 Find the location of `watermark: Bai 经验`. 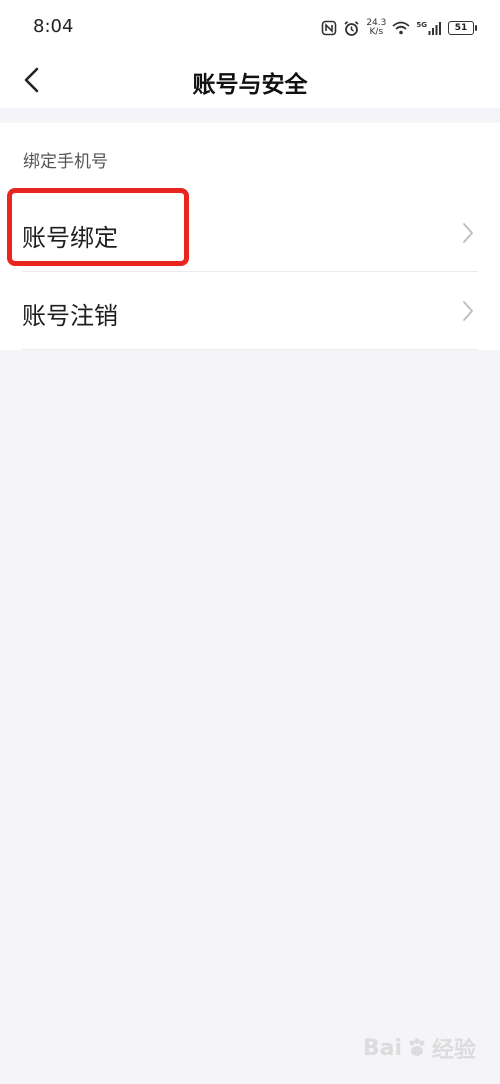

watermark: Bai 经验 is located at coordinates (419, 1048).